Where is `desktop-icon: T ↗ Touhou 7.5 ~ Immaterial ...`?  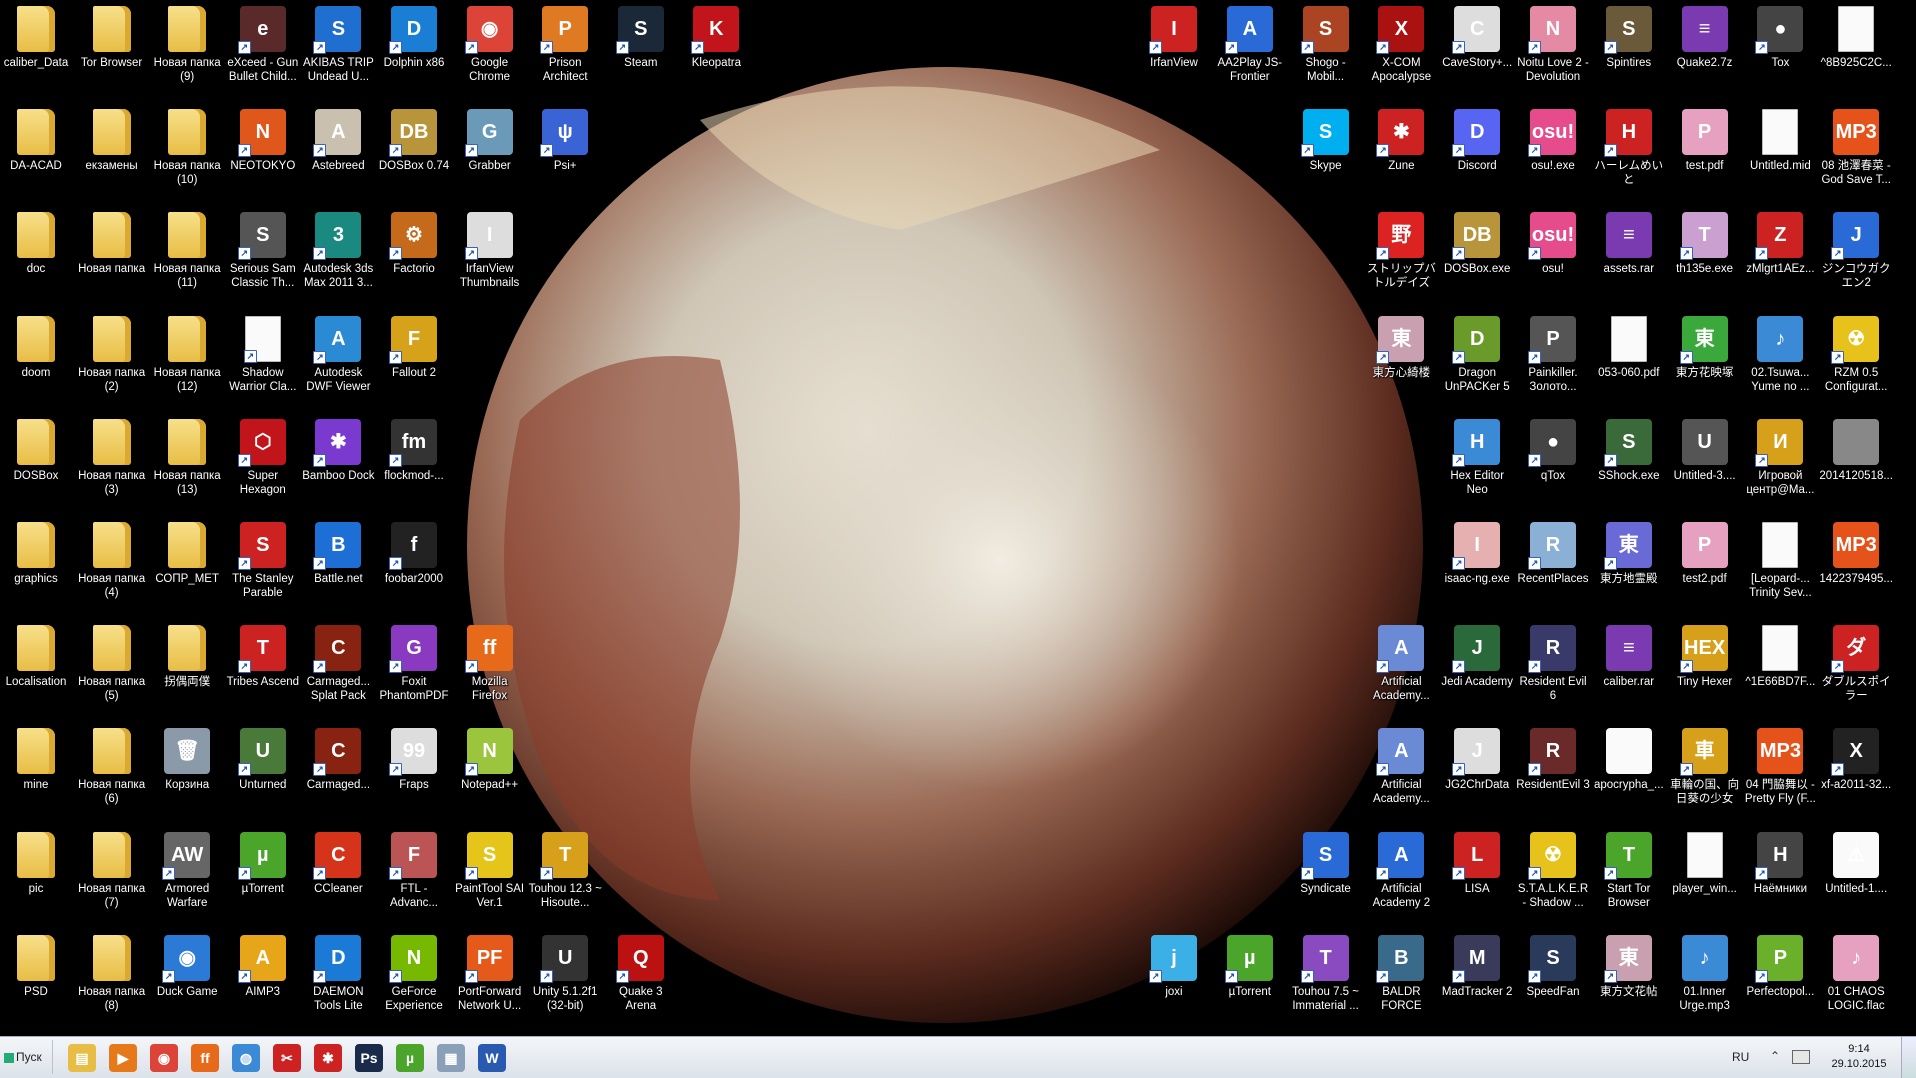
desktop-icon: T ↗ Touhou 7.5 ~ Immaterial ... is located at coordinates (1326, 981).